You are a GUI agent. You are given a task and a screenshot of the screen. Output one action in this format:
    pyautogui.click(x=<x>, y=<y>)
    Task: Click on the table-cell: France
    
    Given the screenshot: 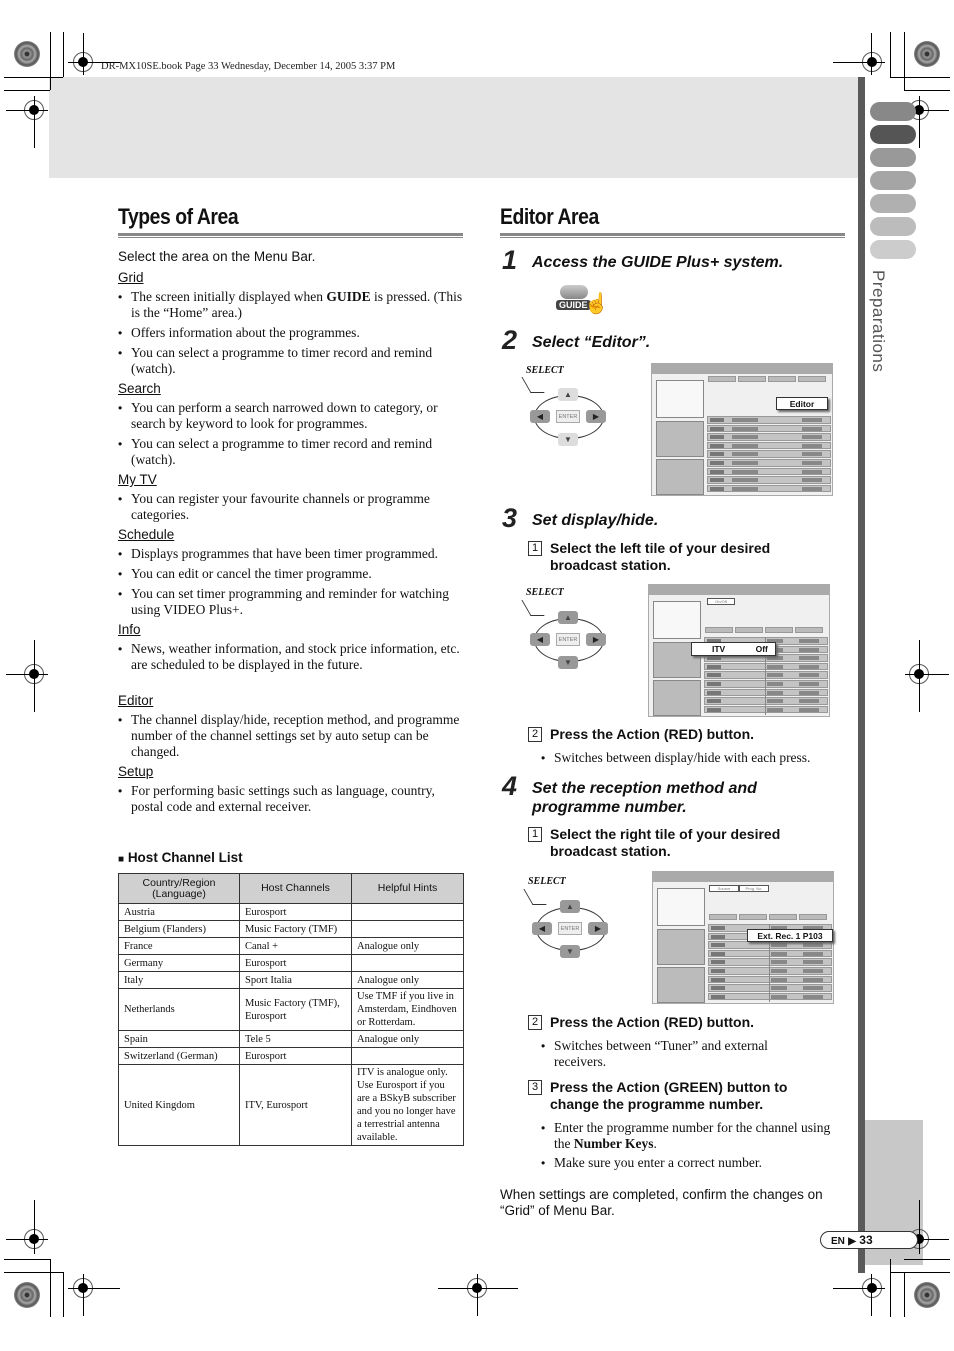 What is the action you would take?
    pyautogui.click(x=179, y=946)
    